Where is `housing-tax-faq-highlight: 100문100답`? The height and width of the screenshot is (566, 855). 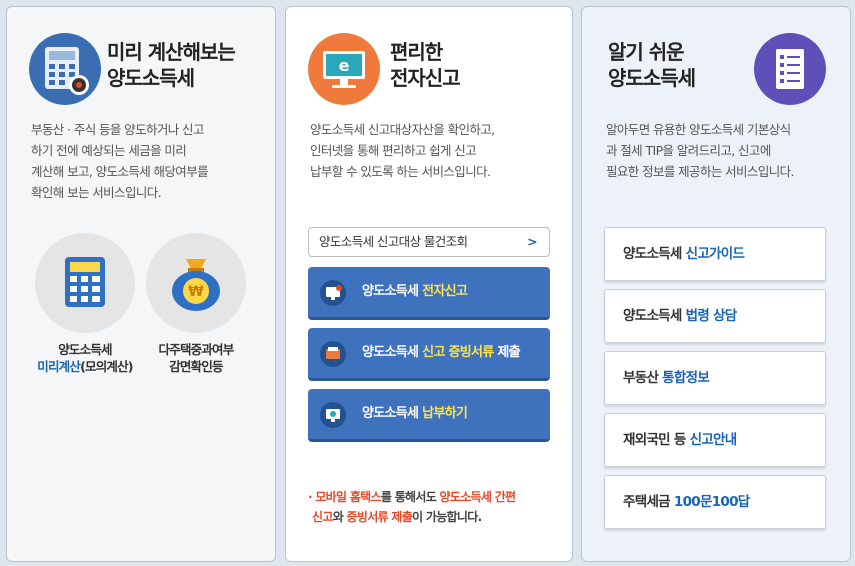 housing-tax-faq-highlight: 100문100답 is located at coordinates (711, 502).